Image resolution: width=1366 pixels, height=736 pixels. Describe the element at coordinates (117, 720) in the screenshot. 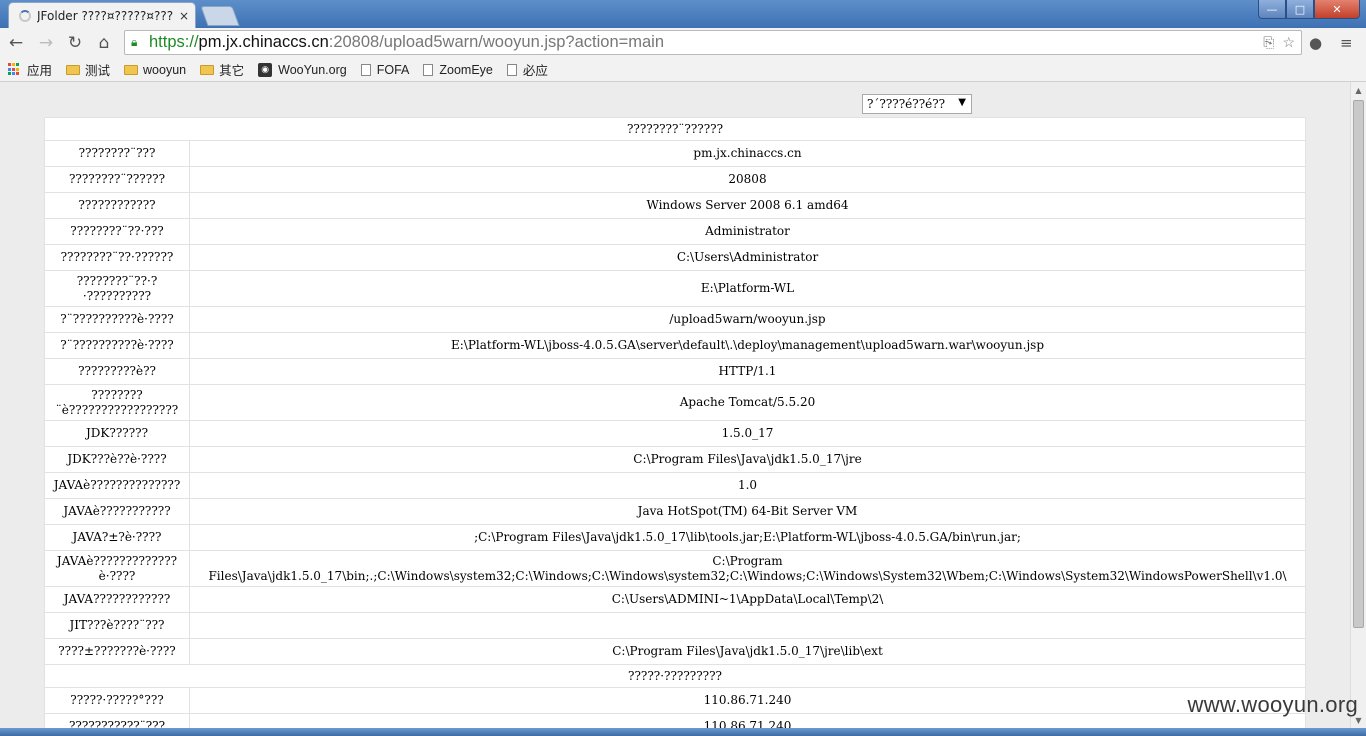

I see `row-label: ???????????¨???` at that location.